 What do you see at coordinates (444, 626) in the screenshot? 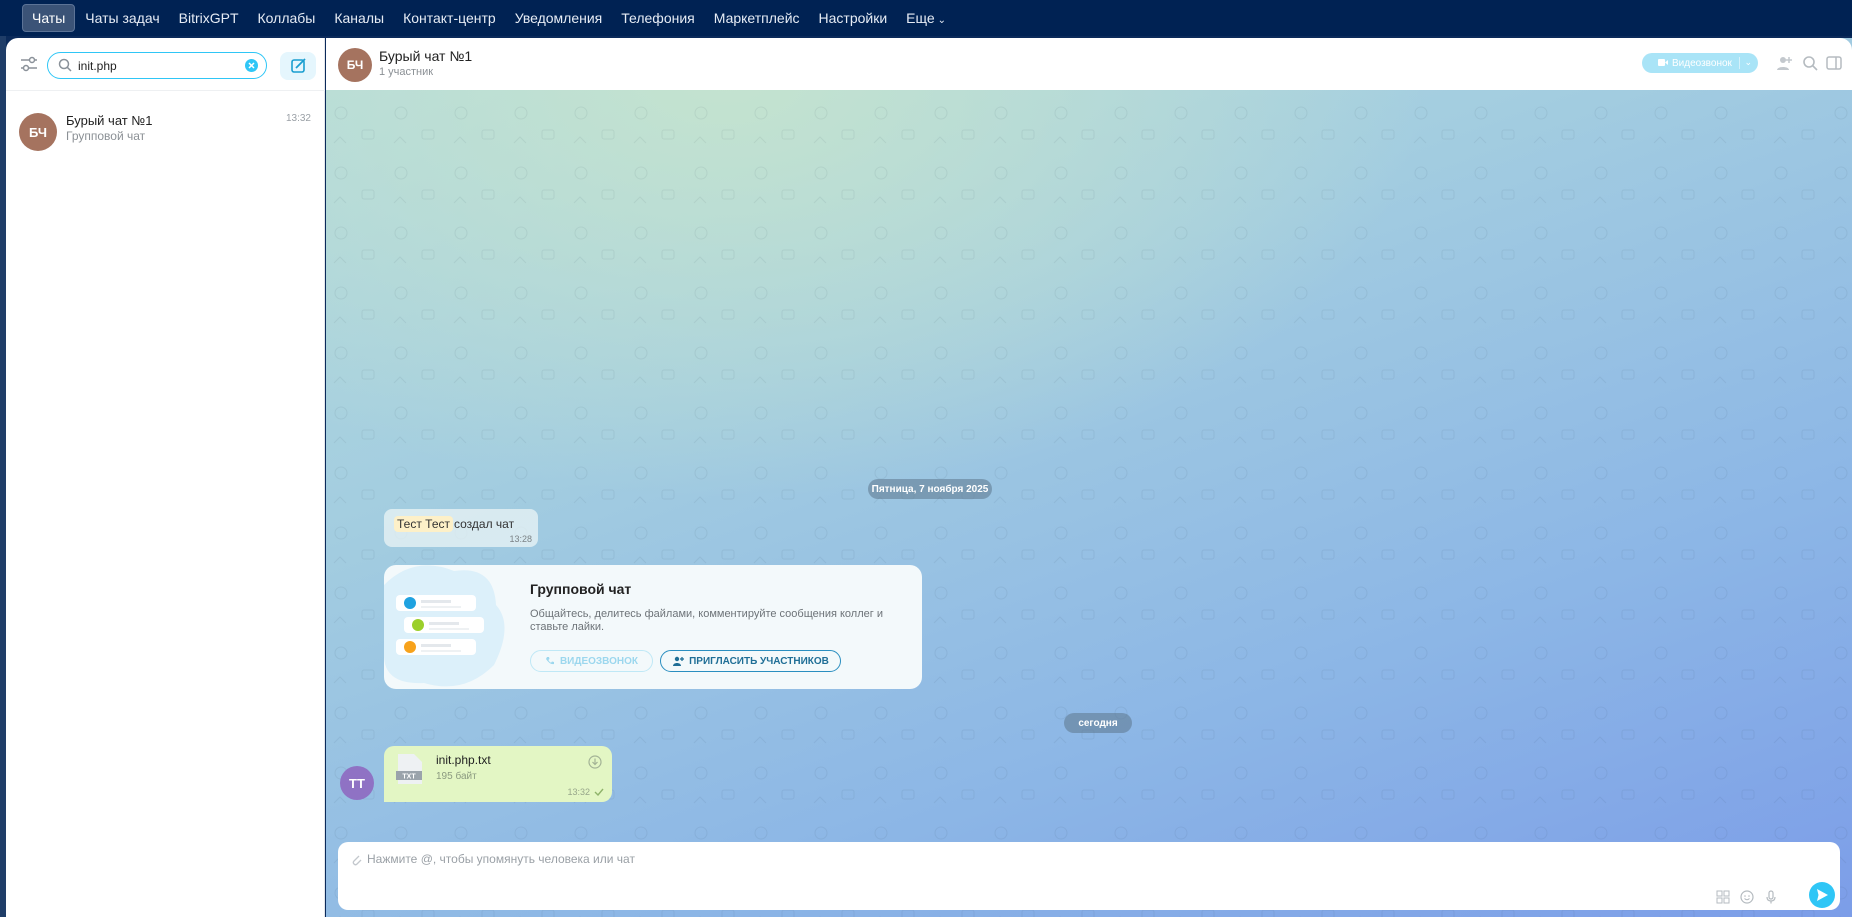
I see `chat-illustration` at bounding box center [444, 626].